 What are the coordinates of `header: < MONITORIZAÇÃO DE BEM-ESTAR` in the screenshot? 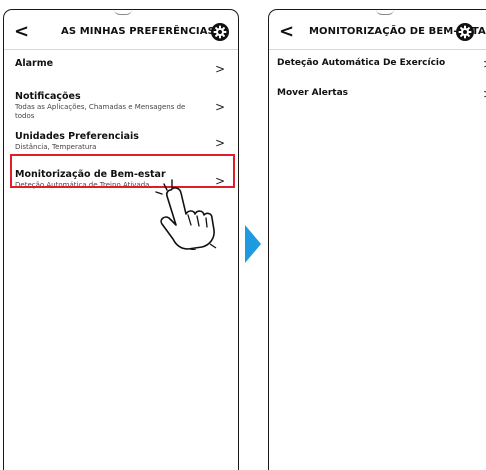 It's located at (377, 33).